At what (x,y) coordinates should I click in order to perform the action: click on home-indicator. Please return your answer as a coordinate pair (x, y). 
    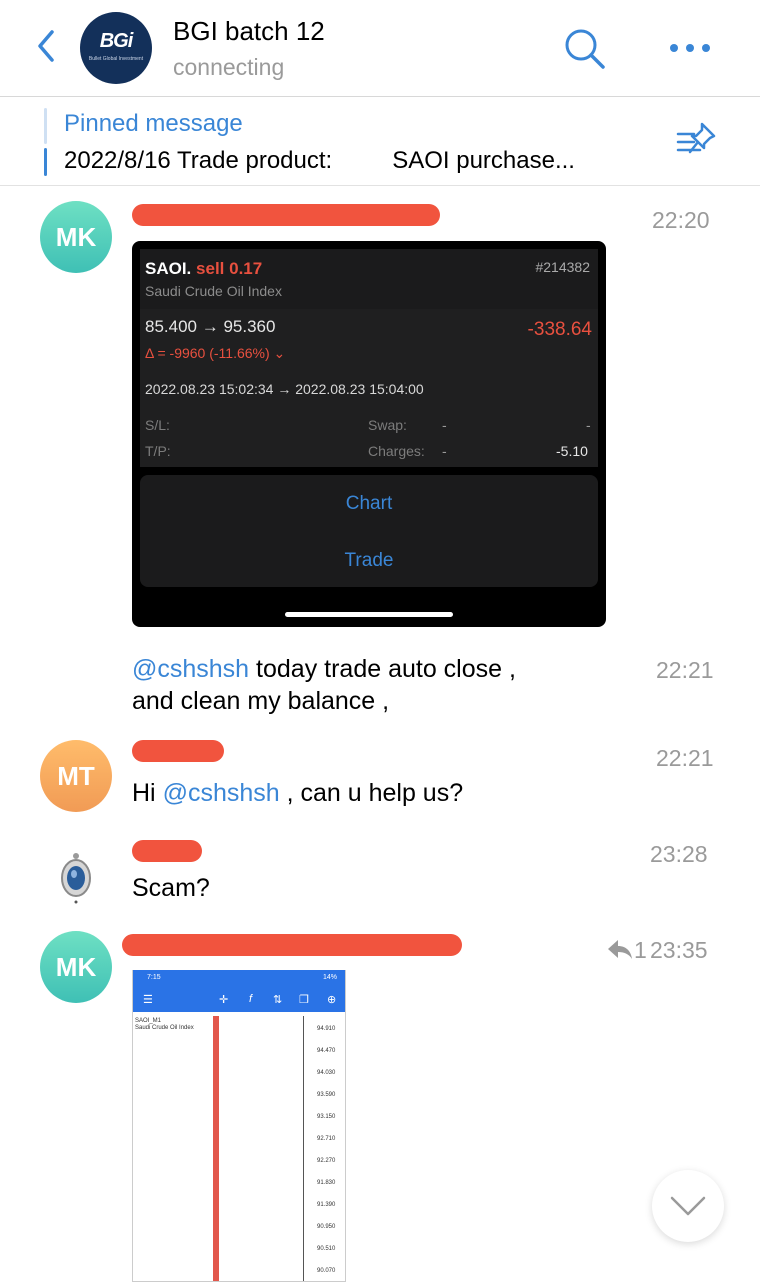
    Looking at the image, I should click on (369, 614).